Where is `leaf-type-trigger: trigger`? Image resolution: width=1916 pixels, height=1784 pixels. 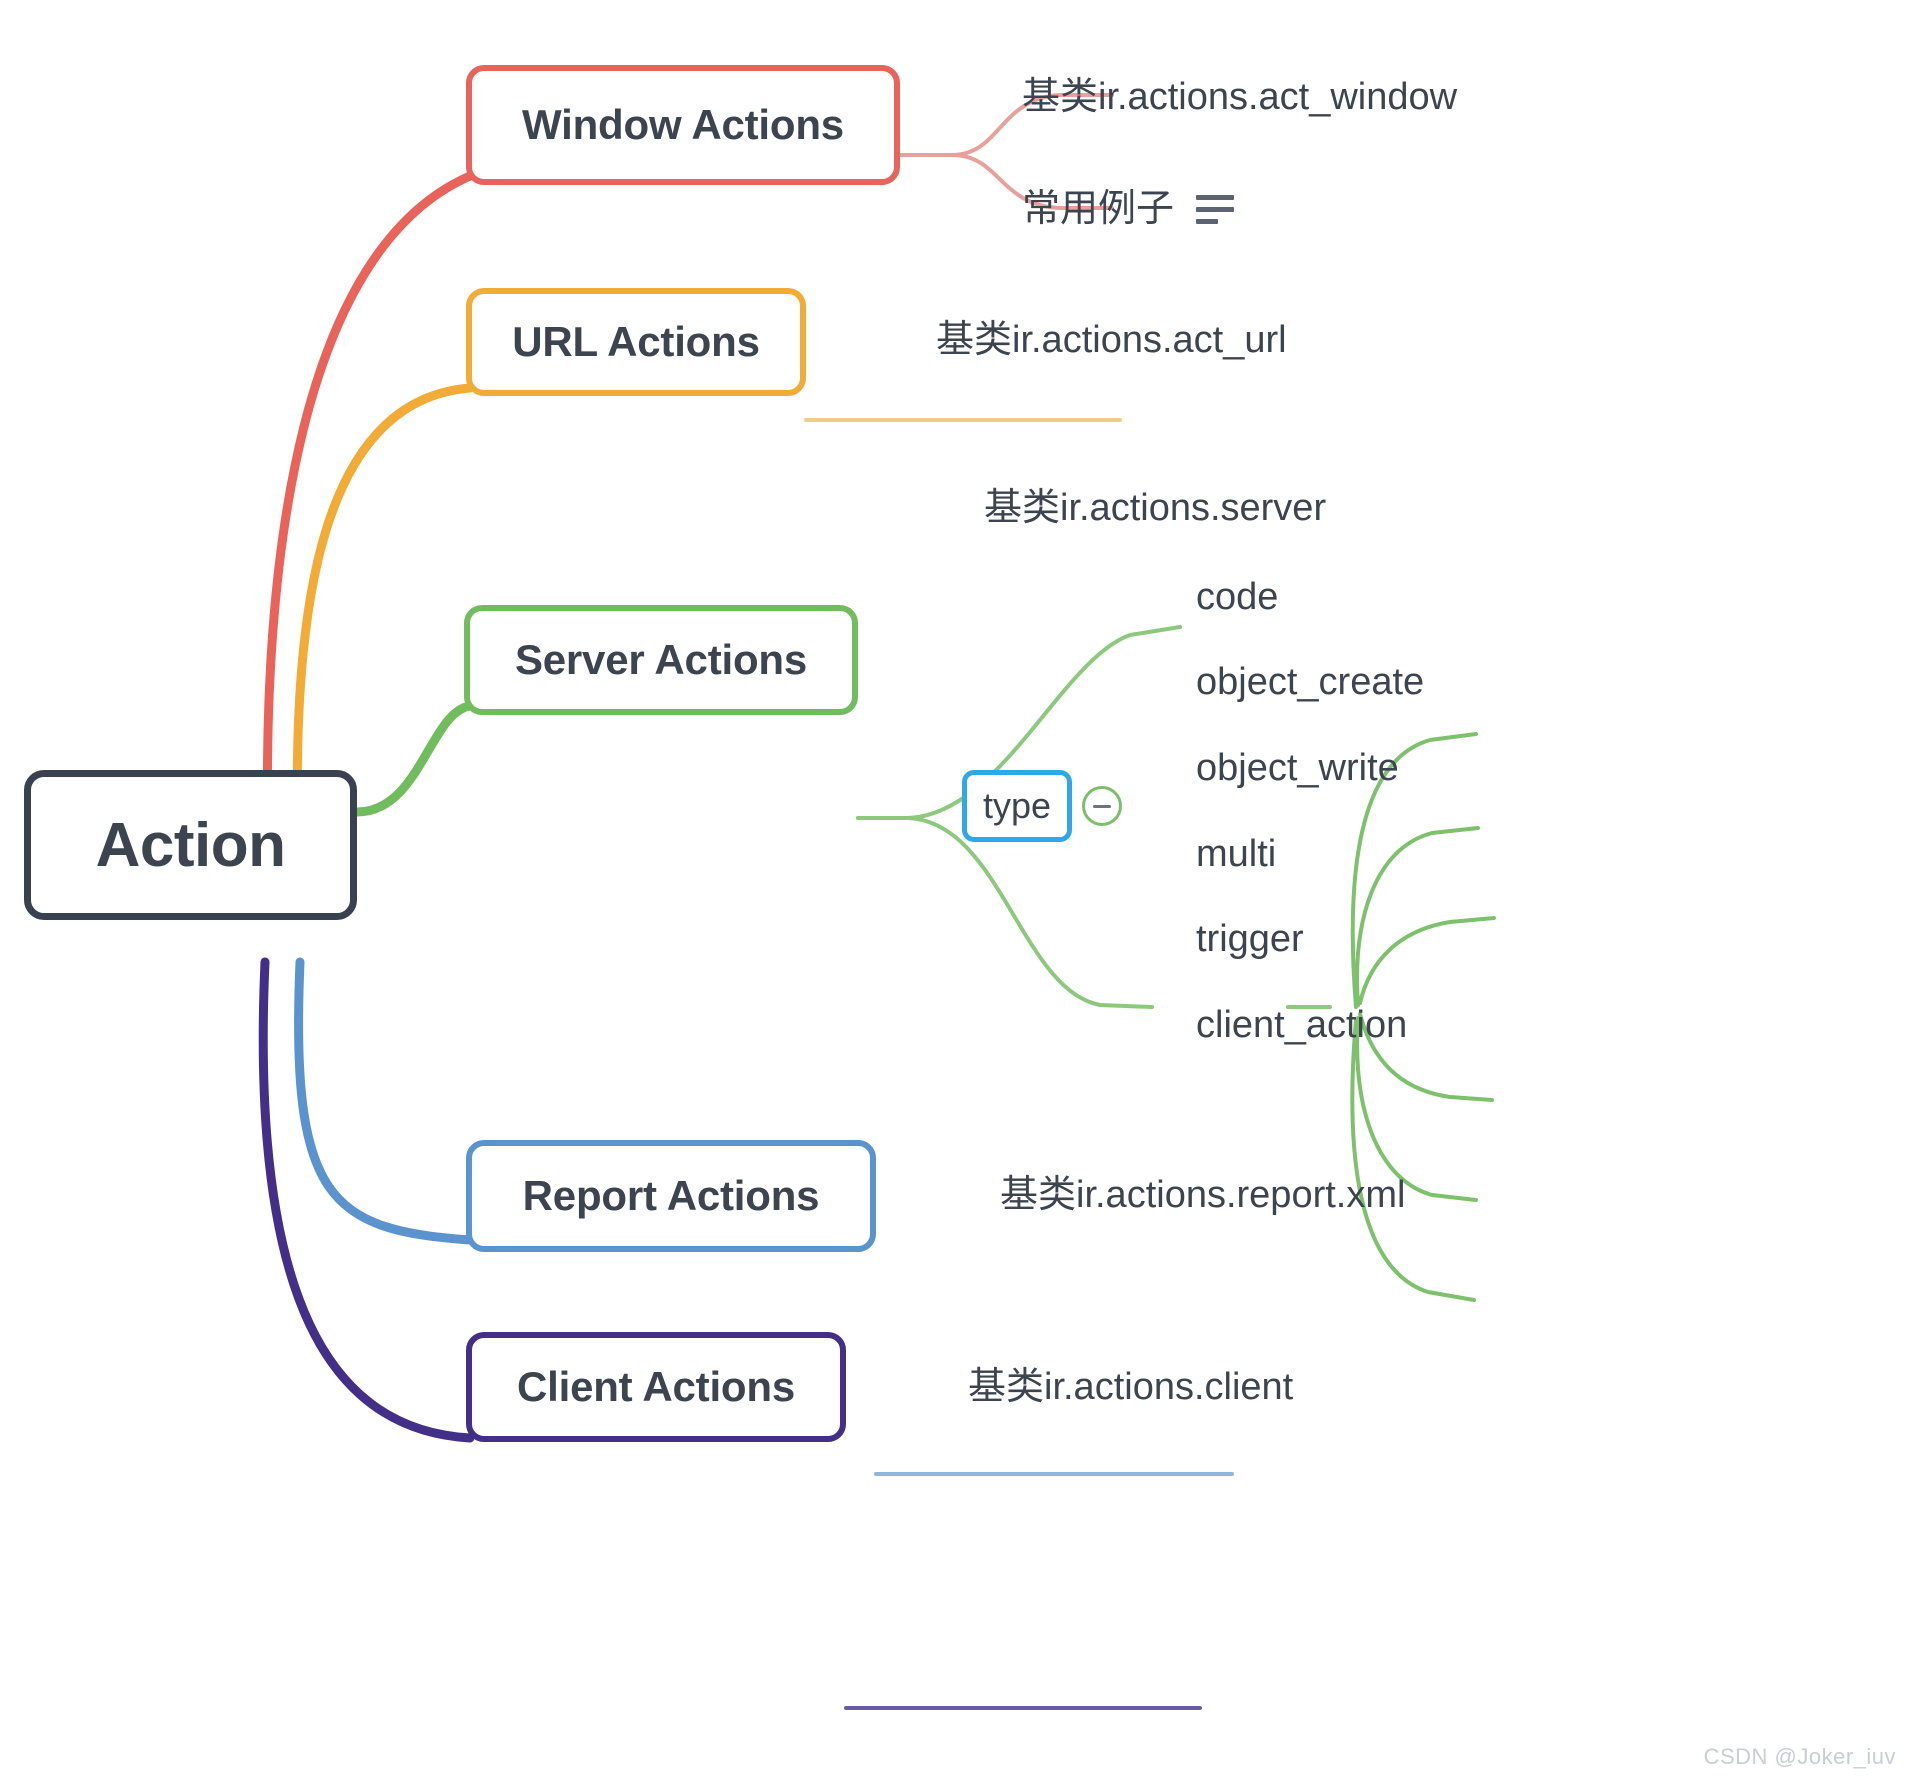
leaf-type-trigger: trigger is located at coordinates (1250, 939).